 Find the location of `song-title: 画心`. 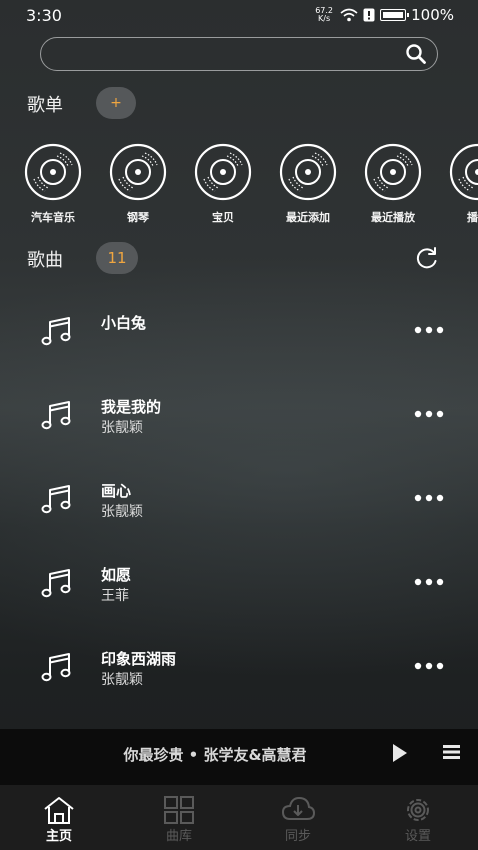

song-title: 画心 is located at coordinates (116, 491).